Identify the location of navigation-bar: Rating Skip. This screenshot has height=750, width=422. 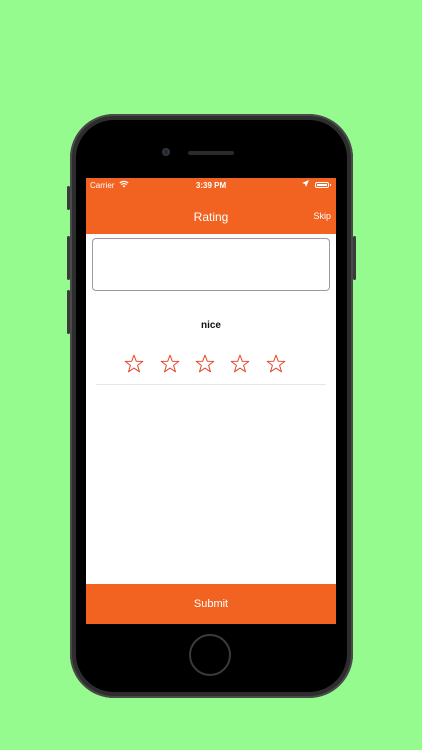
(211, 213).